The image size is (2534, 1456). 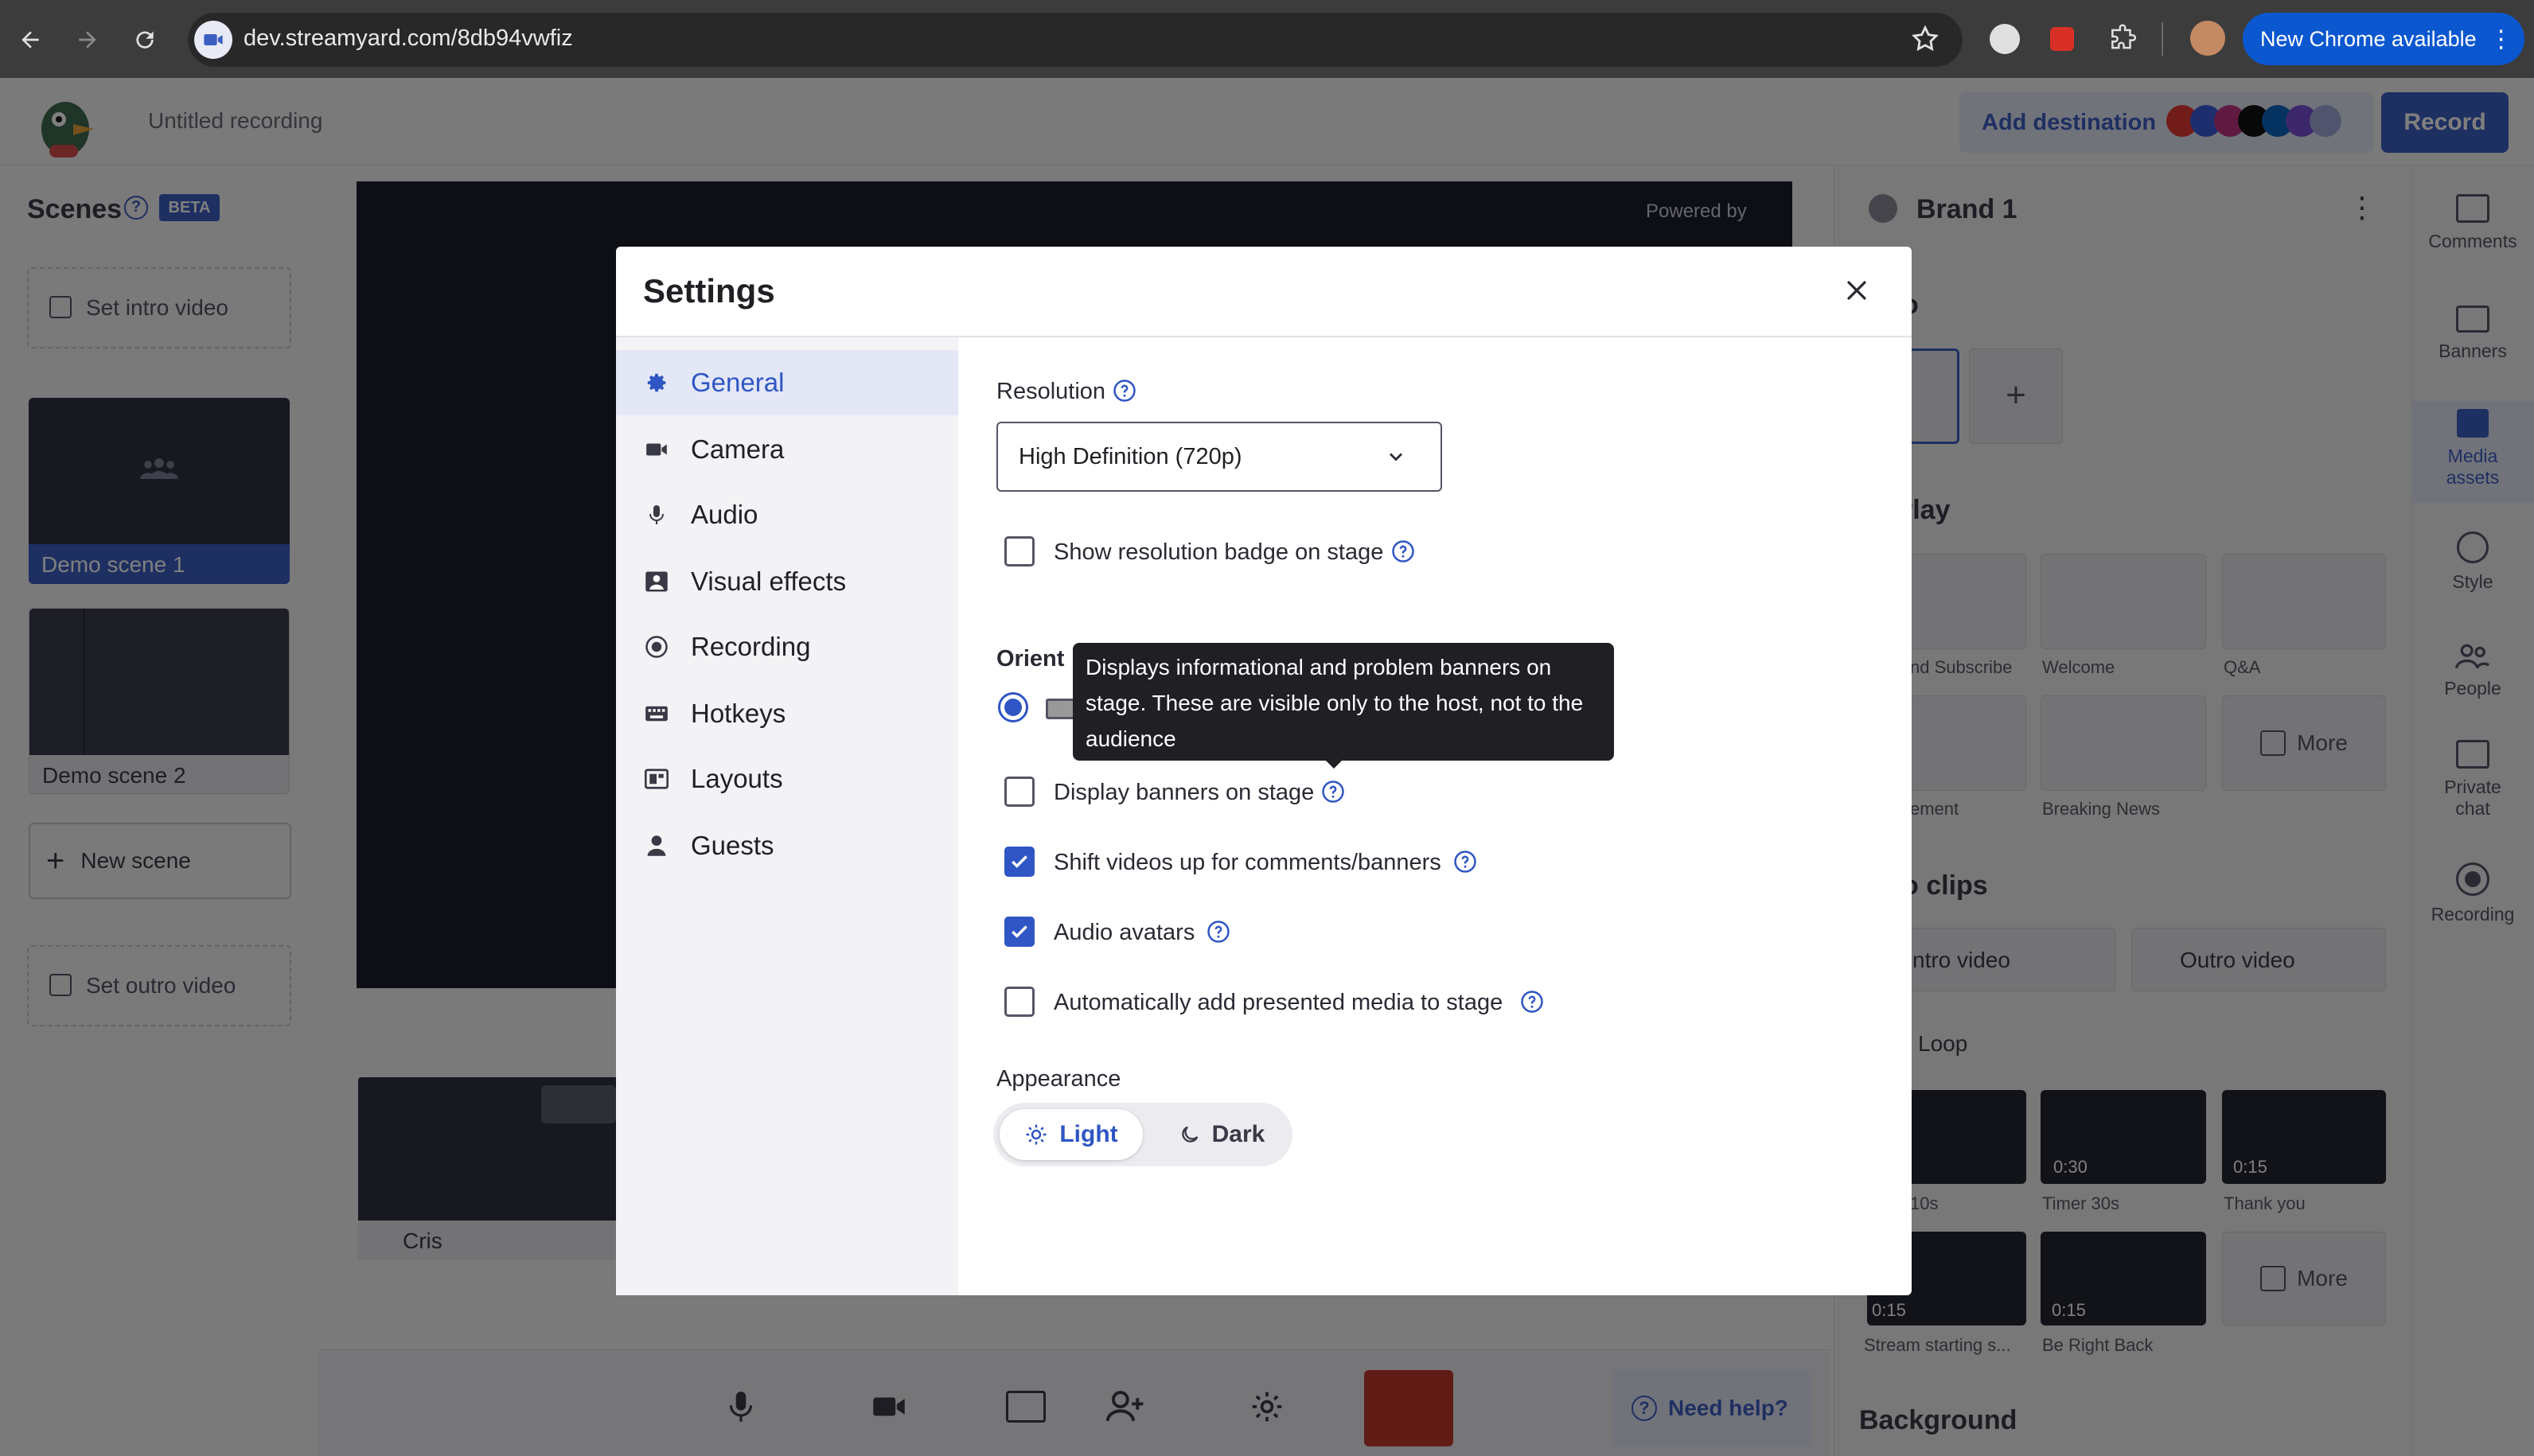 I want to click on shift-videos-checkbox, so click(x=1019, y=862).